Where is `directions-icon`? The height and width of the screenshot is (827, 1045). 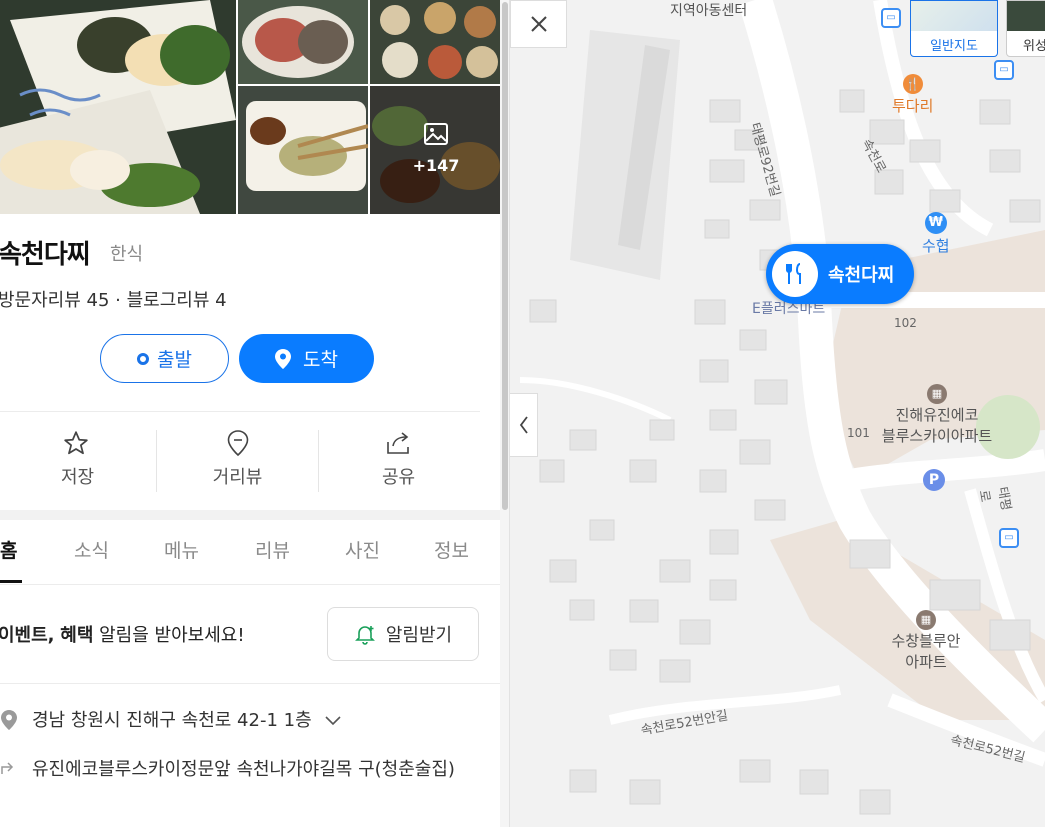 directions-icon is located at coordinates (7, 768).